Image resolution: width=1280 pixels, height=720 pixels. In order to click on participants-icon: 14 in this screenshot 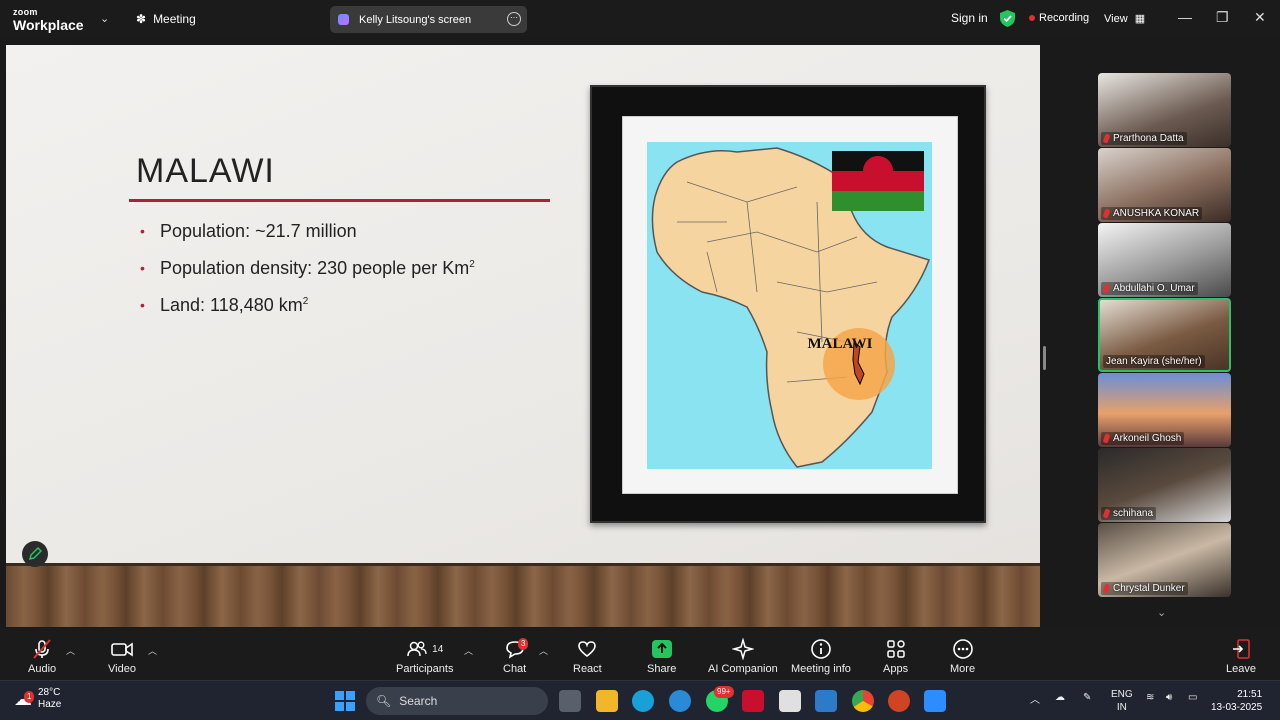, I will do `click(424, 649)`.